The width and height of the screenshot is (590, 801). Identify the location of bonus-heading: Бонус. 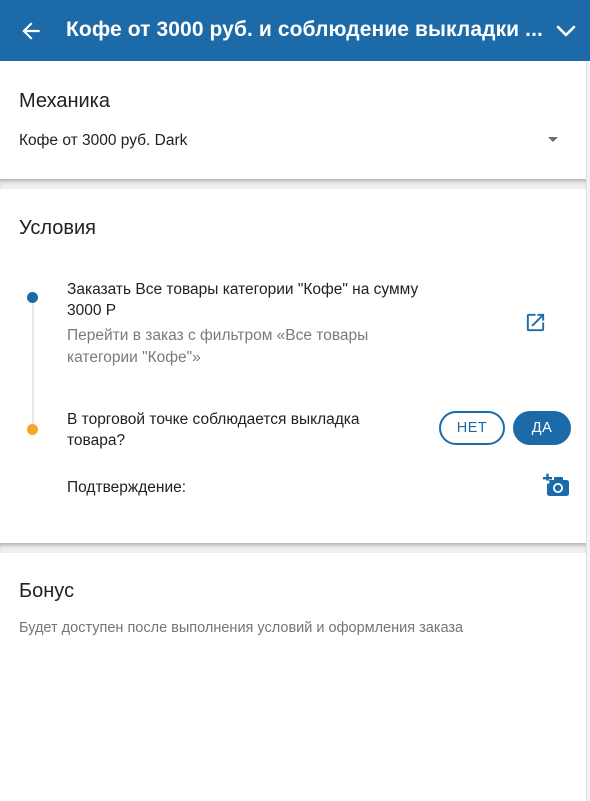
(47, 591).